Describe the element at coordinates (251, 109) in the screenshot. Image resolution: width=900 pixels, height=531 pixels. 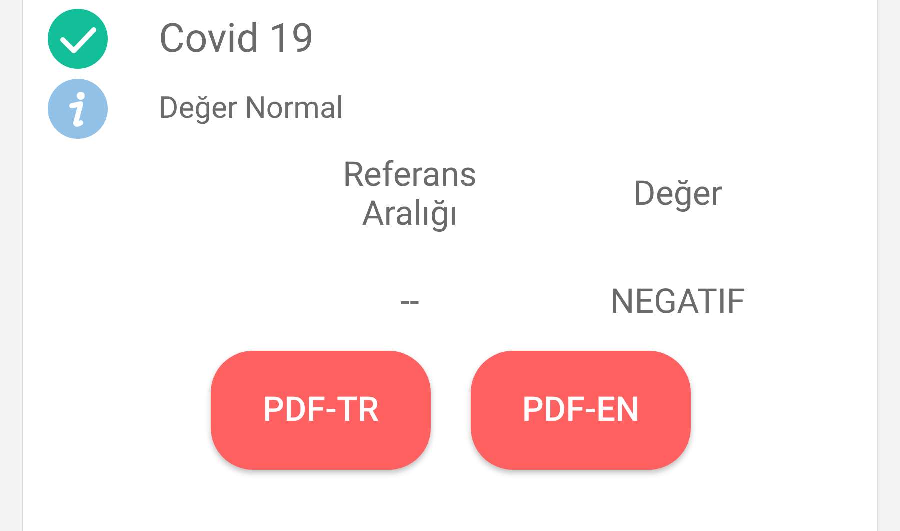
I see `result-note: Değer Normal` at that location.